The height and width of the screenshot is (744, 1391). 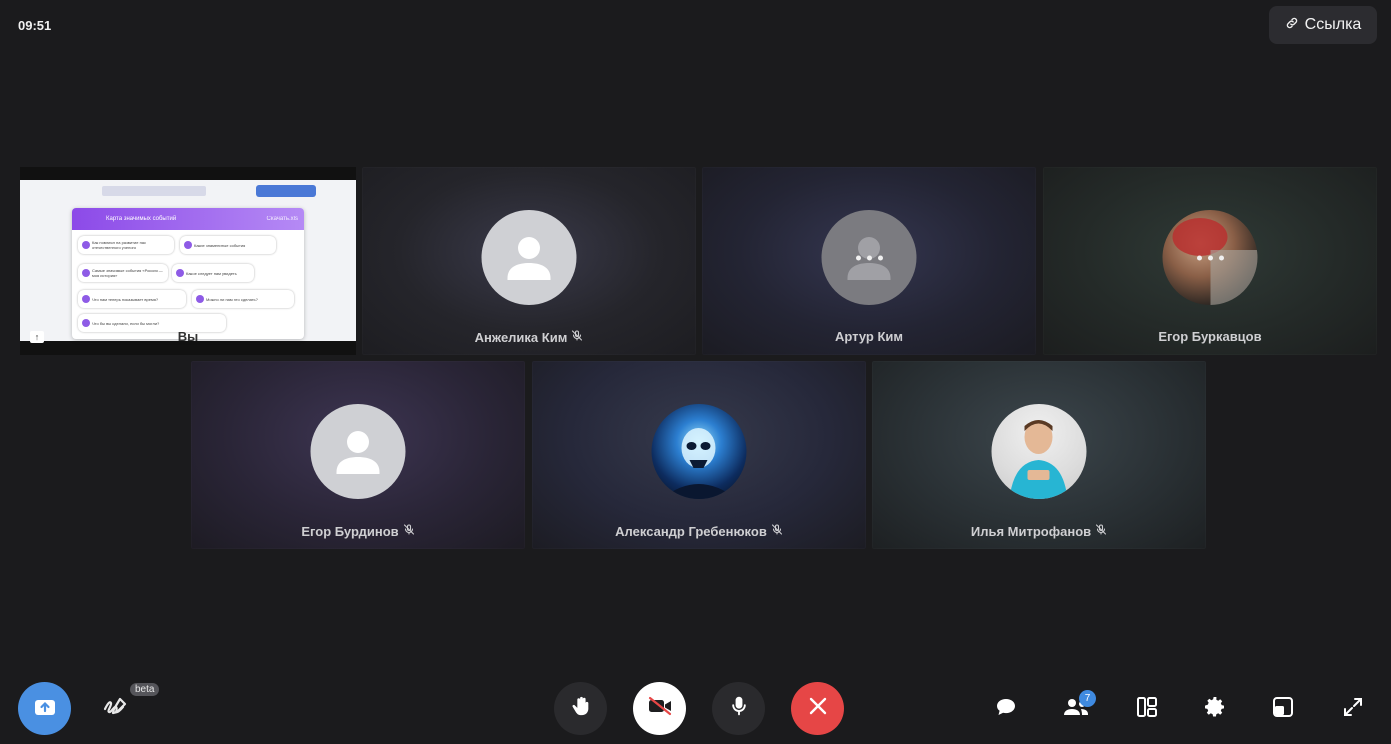 What do you see at coordinates (132, 299) in the screenshot?
I see `chip: Что нам теперь показывает время?` at bounding box center [132, 299].